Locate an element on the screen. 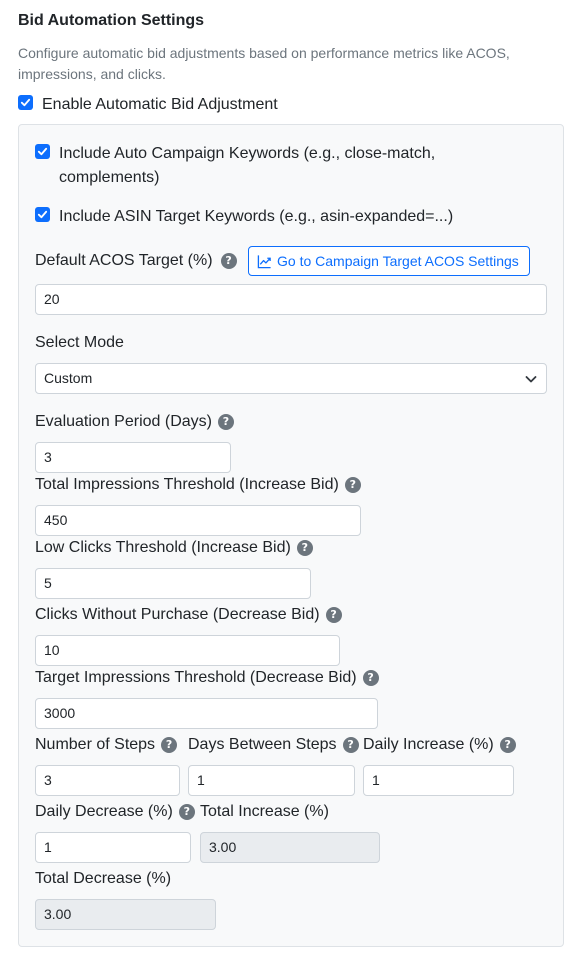 The image size is (579, 965). low-clicks-input: 5 is located at coordinates (173, 583).